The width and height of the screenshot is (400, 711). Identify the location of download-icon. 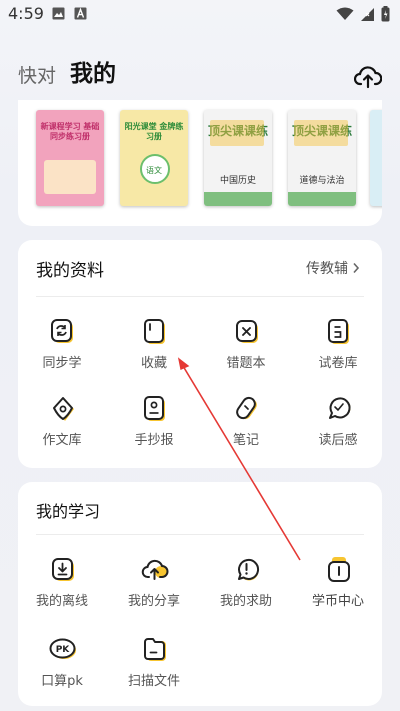
(63, 569).